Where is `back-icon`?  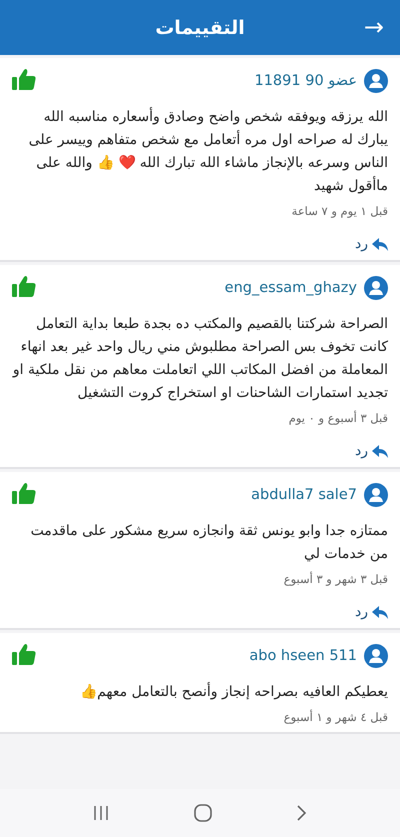 back-icon is located at coordinates (302, 813).